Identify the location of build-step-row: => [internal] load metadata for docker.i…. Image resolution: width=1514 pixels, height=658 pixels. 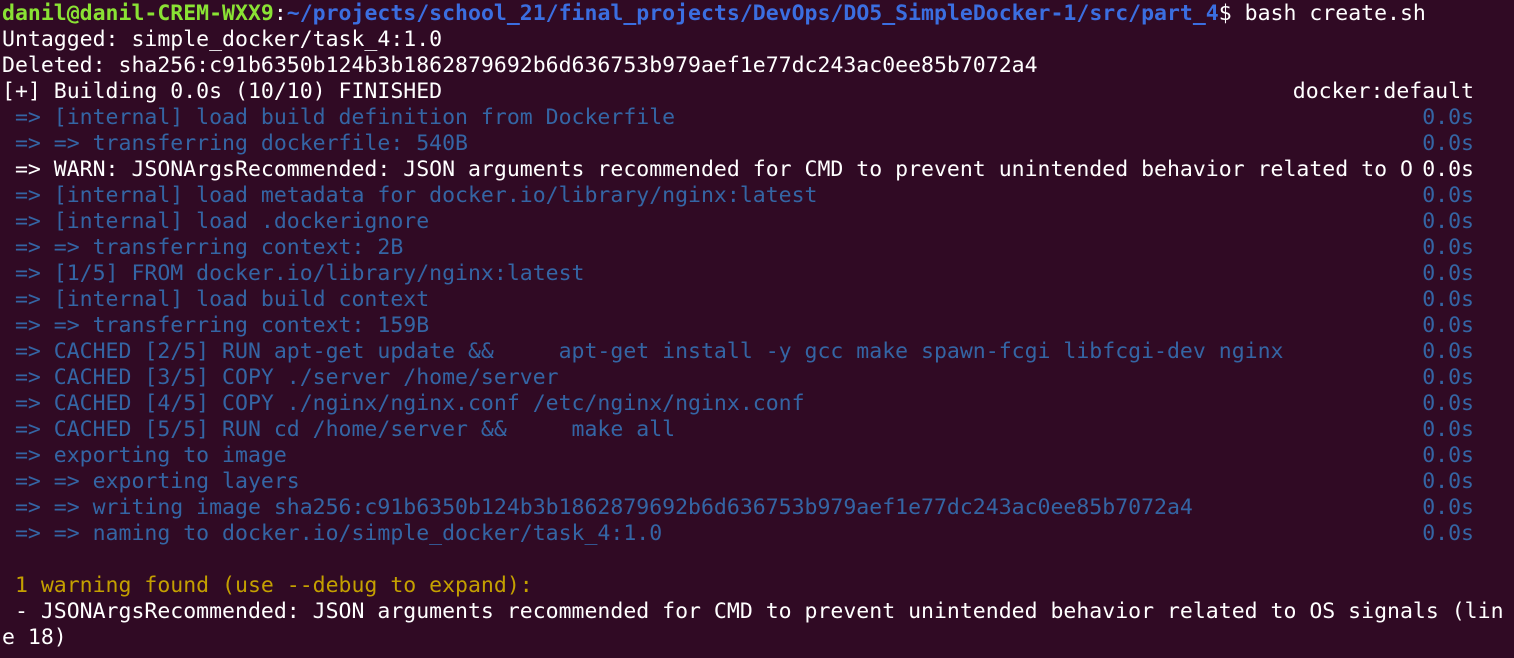
(748, 196).